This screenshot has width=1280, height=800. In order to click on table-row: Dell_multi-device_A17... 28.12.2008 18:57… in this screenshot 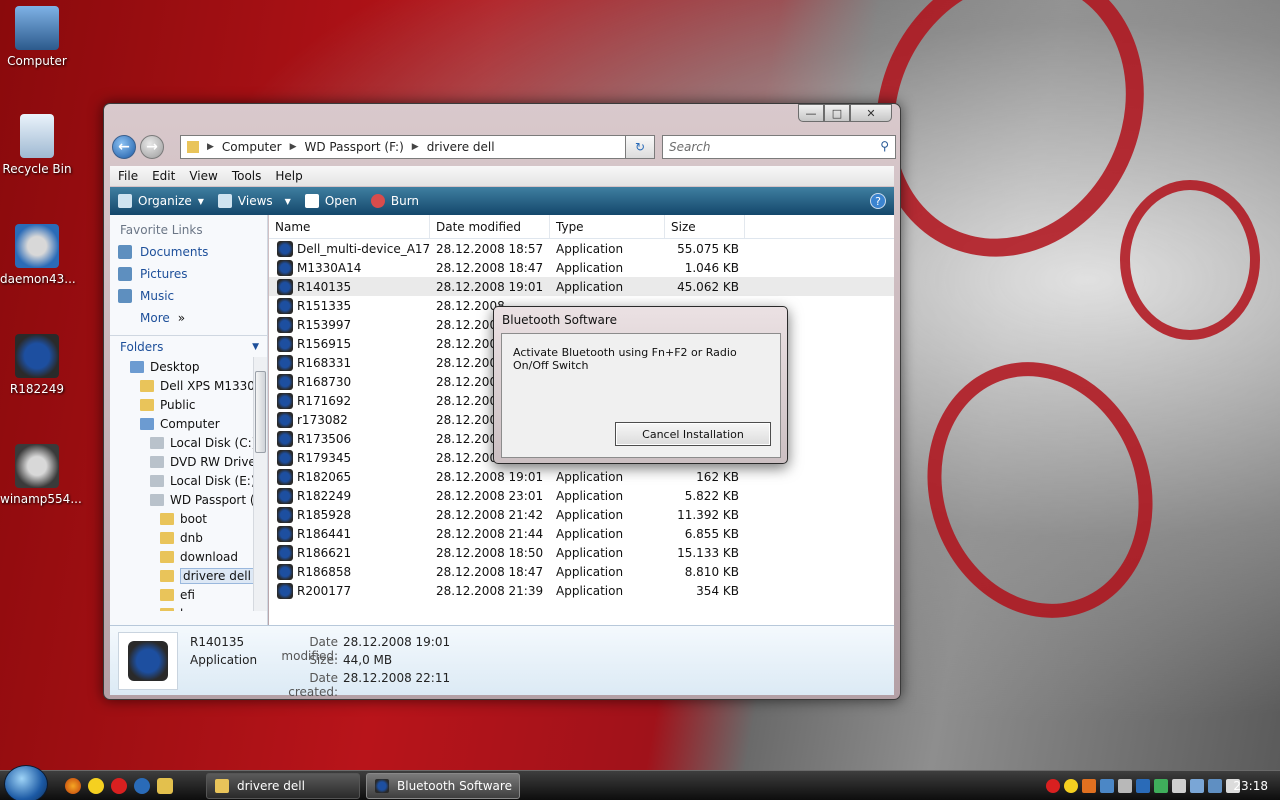, I will do `click(581, 248)`.